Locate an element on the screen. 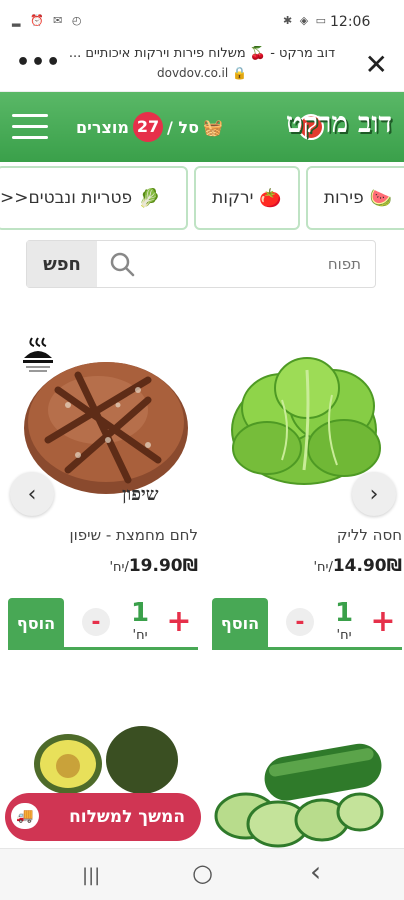  tab-fruits: 🍉 פירות is located at coordinates (355, 198).